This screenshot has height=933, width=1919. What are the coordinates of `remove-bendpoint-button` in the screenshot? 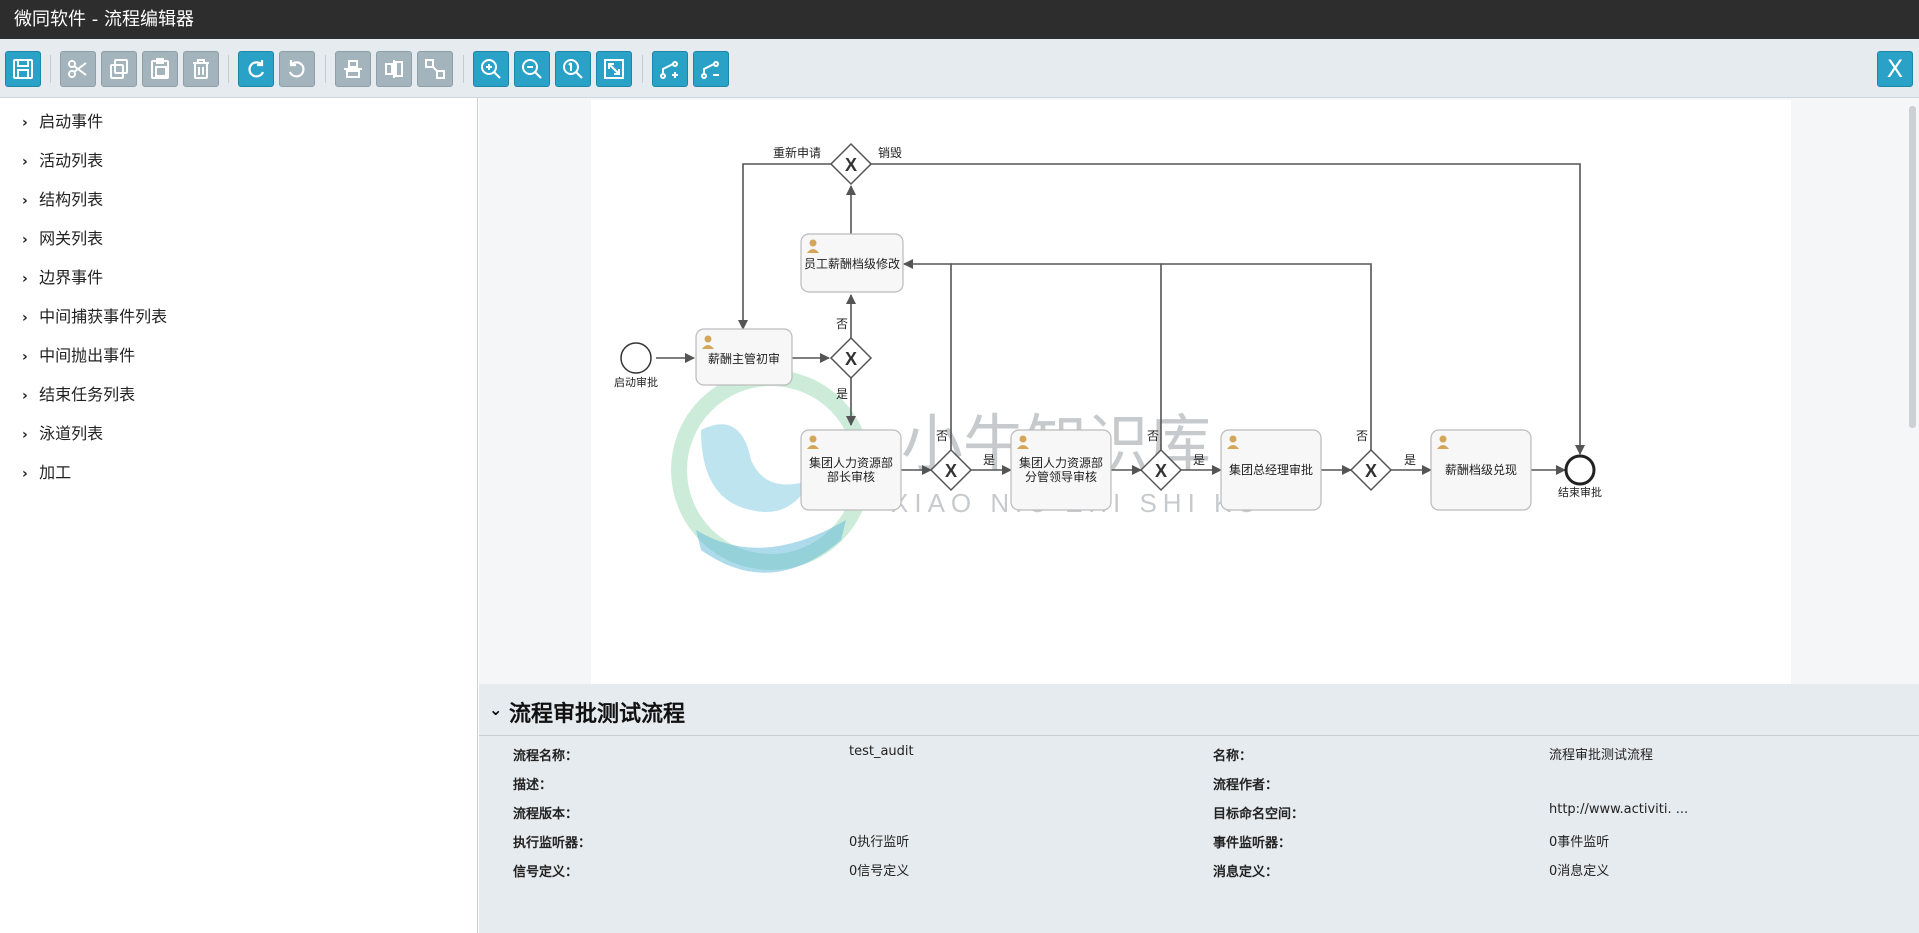 It's located at (711, 69).